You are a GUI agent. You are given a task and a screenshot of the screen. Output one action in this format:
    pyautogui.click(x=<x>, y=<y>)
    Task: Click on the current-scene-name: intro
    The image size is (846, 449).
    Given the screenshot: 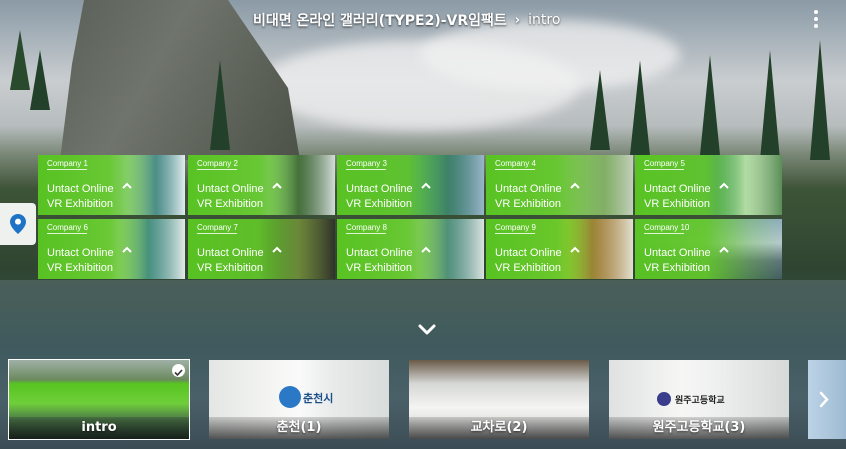 What is the action you would take?
    pyautogui.click(x=544, y=20)
    